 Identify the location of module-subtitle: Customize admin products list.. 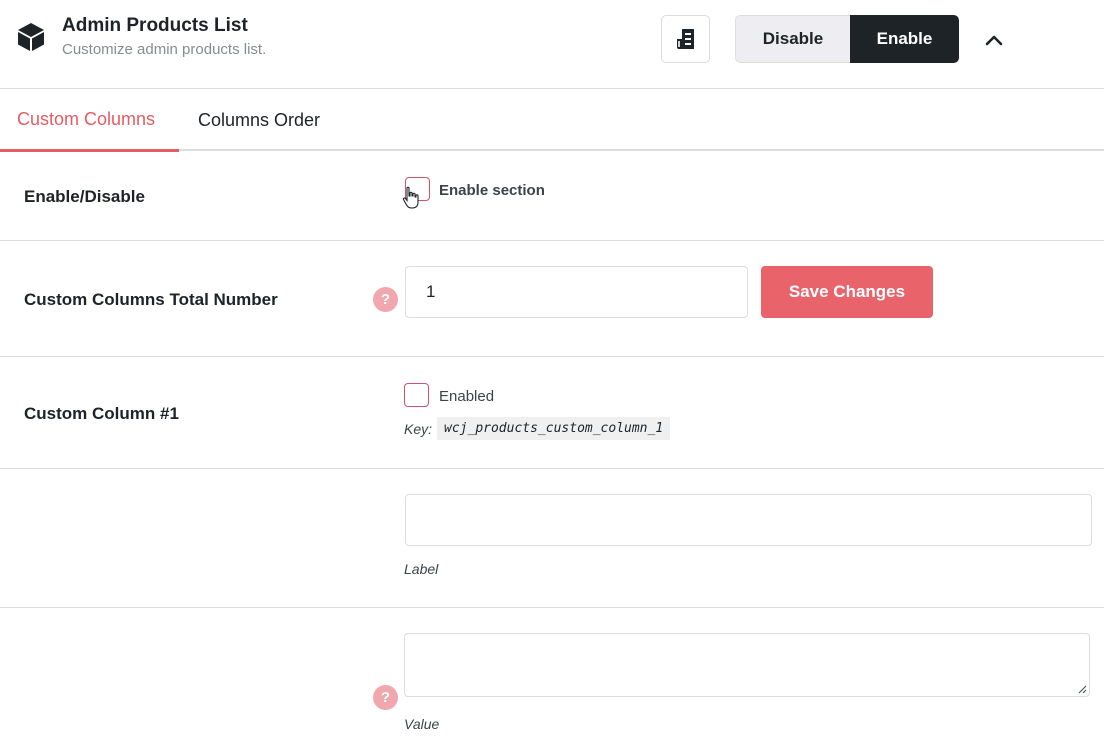
(164, 49).